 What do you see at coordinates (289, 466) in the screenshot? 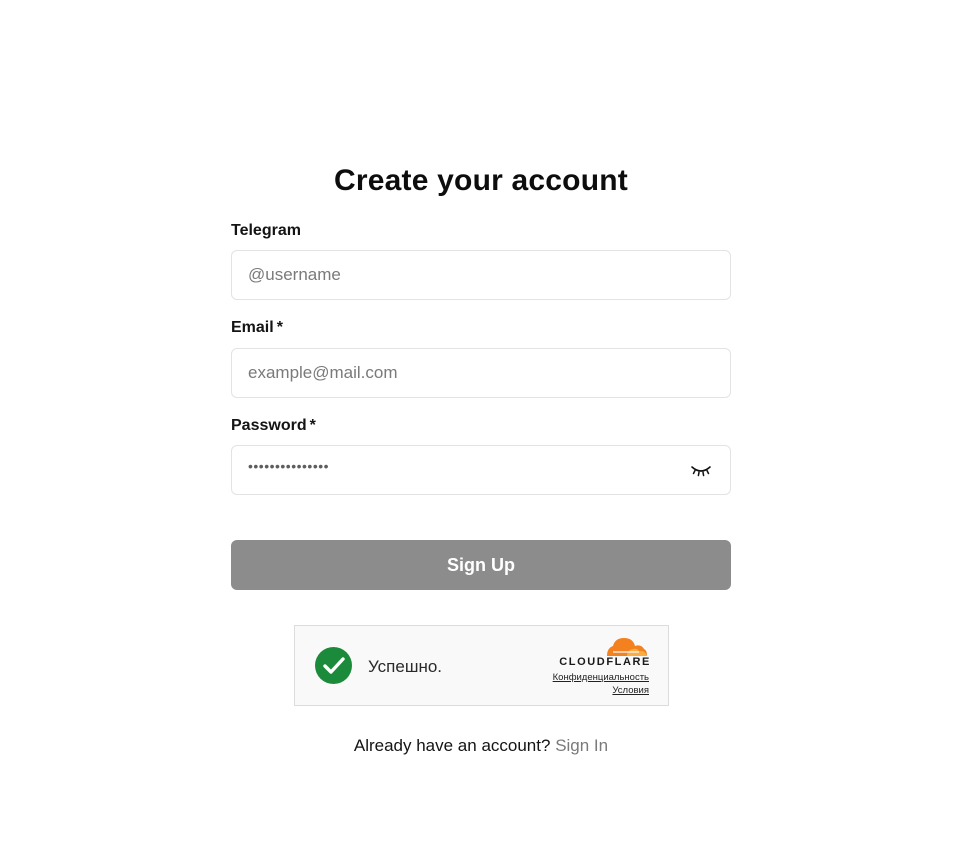
I see `password-masked-value: •••••••••••••••` at bounding box center [289, 466].